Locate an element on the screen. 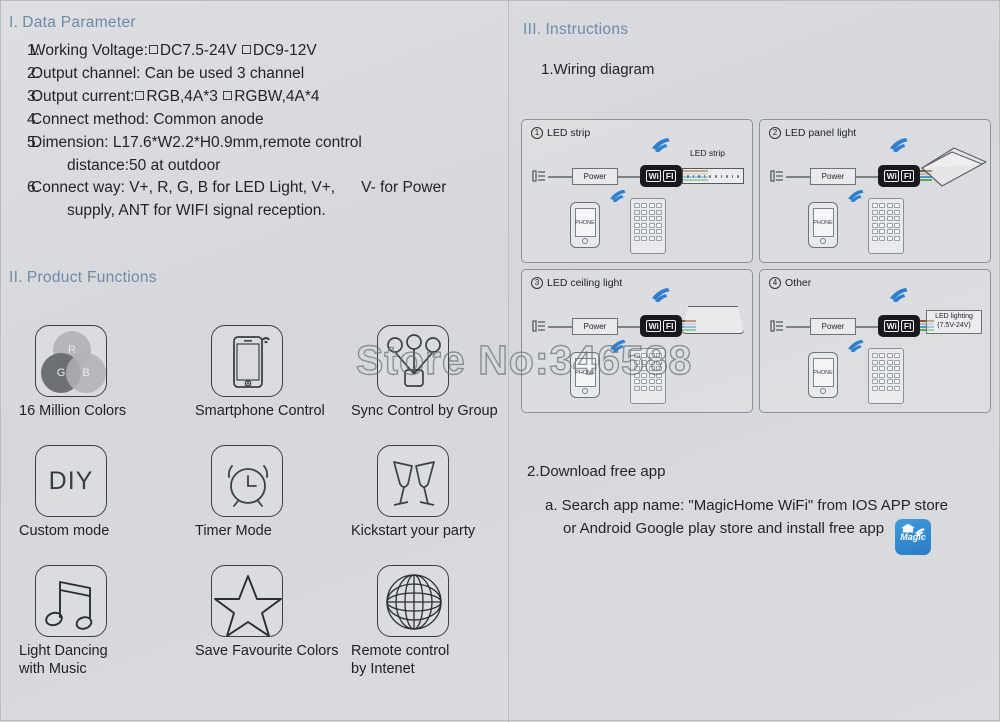 The width and height of the screenshot is (1000, 722). function-item-timer: Timer Mode is located at coordinates (271, 505).